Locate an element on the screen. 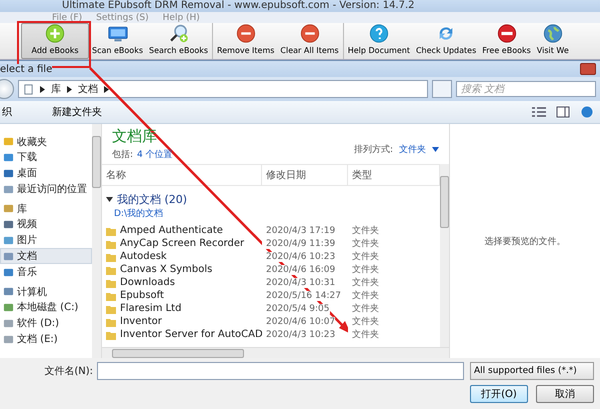 This screenshot has width=600, height=409. nav-item: 桌面 is located at coordinates (46, 173).